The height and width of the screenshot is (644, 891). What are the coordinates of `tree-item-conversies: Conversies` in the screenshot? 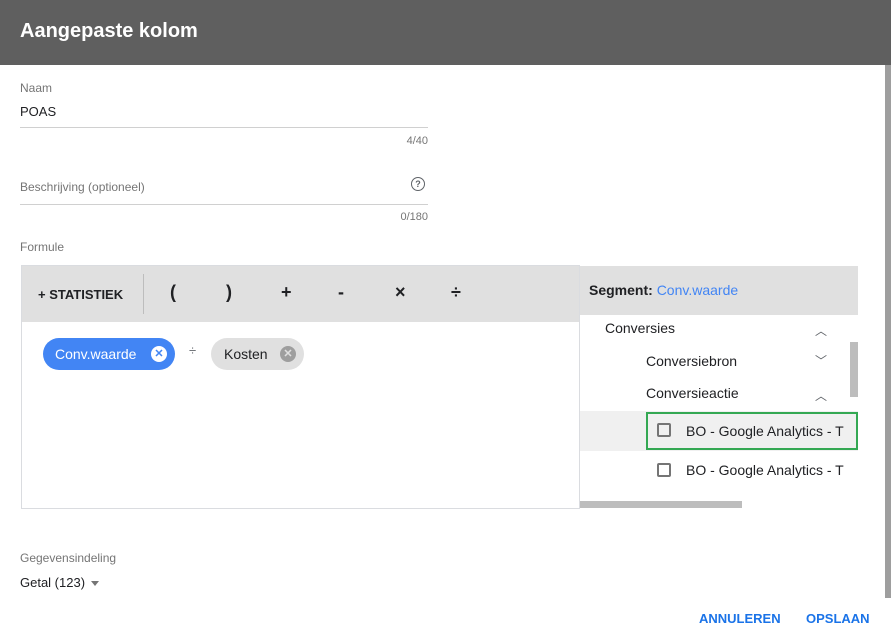 It's located at (640, 328).